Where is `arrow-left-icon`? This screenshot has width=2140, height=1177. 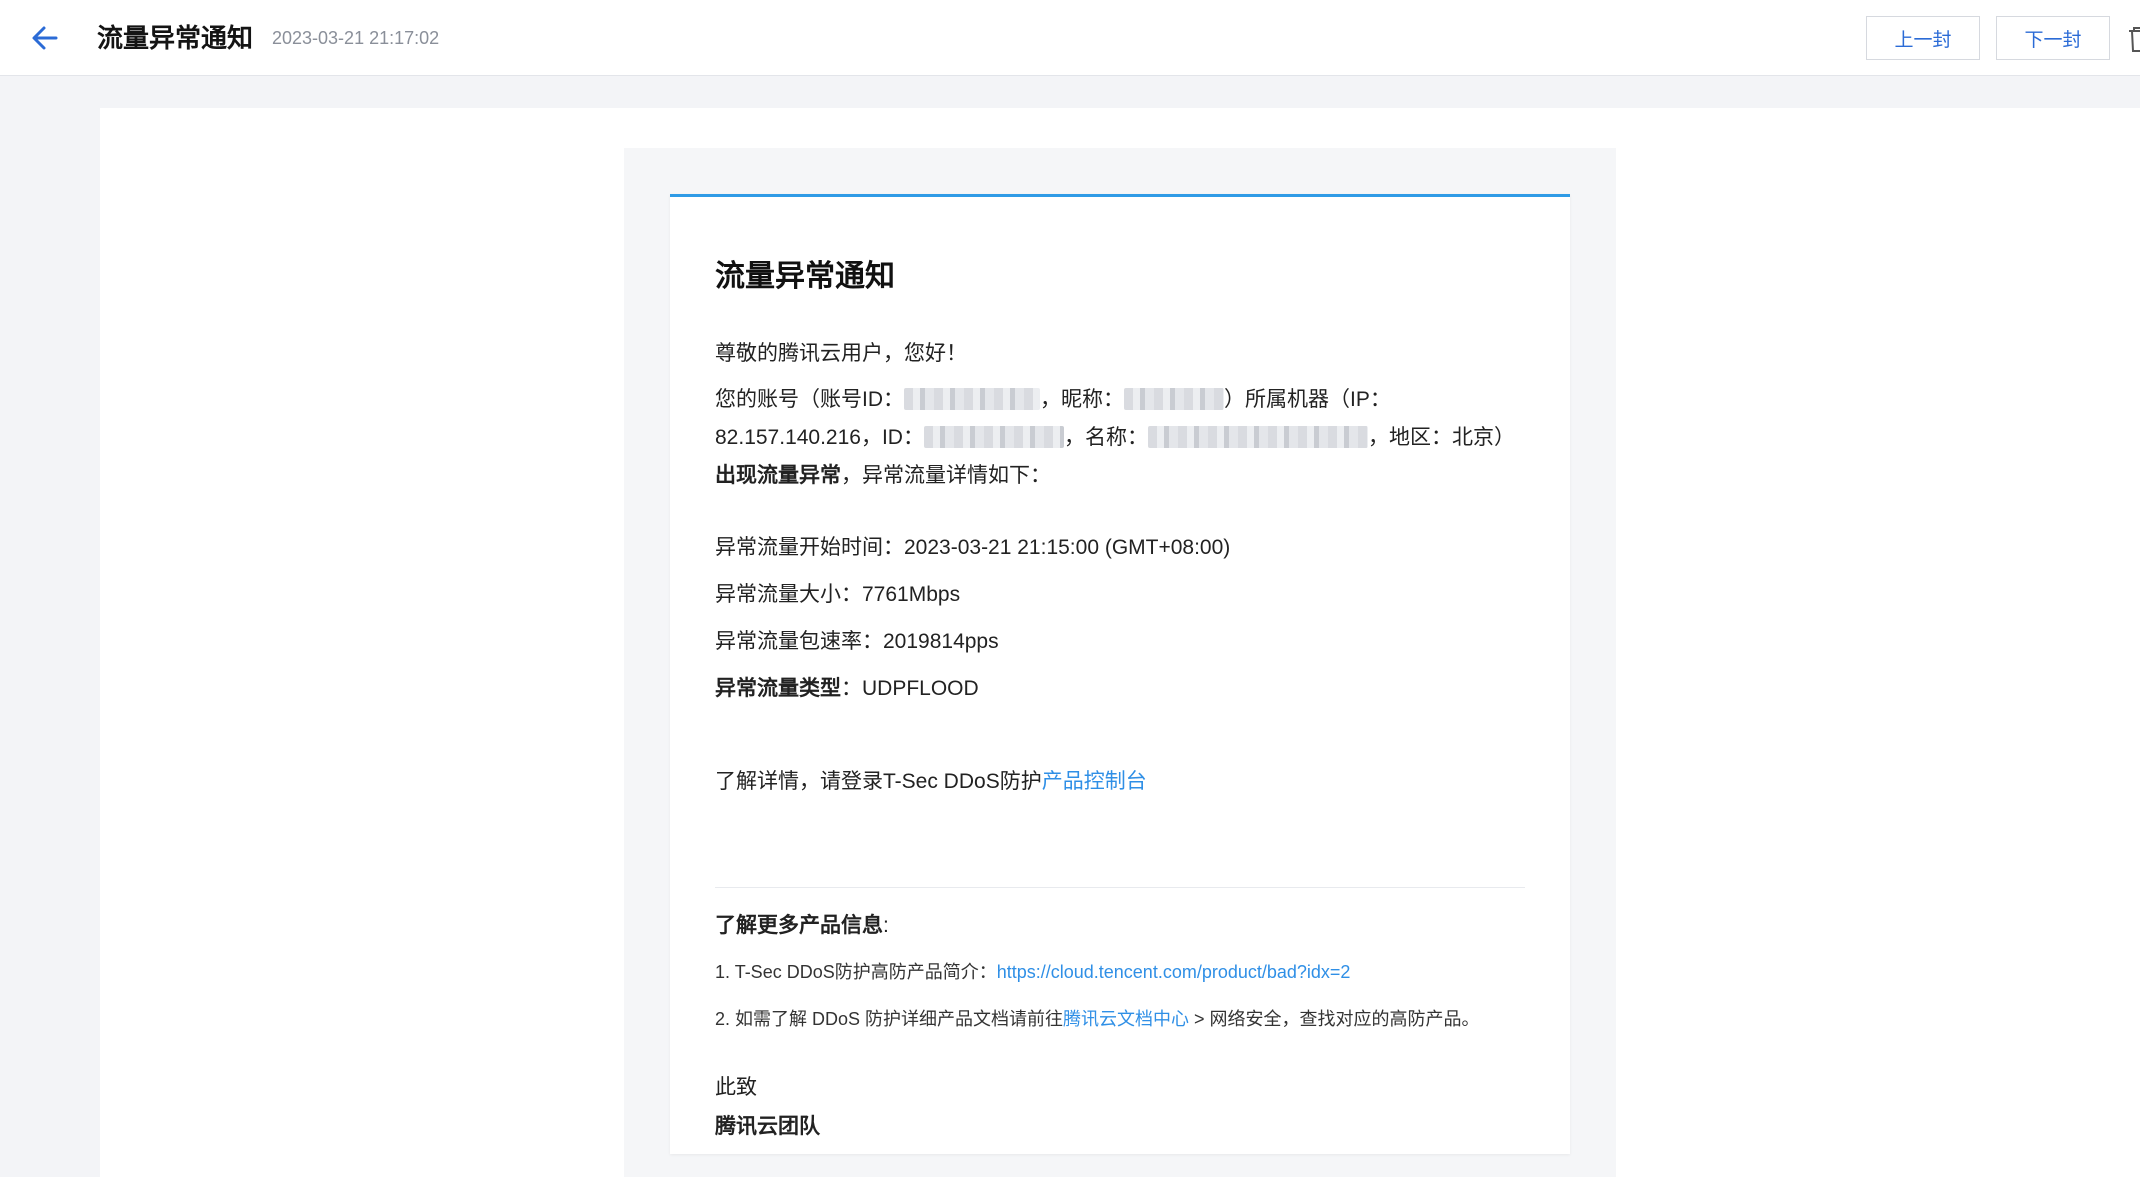
arrow-left-icon is located at coordinates (45, 38).